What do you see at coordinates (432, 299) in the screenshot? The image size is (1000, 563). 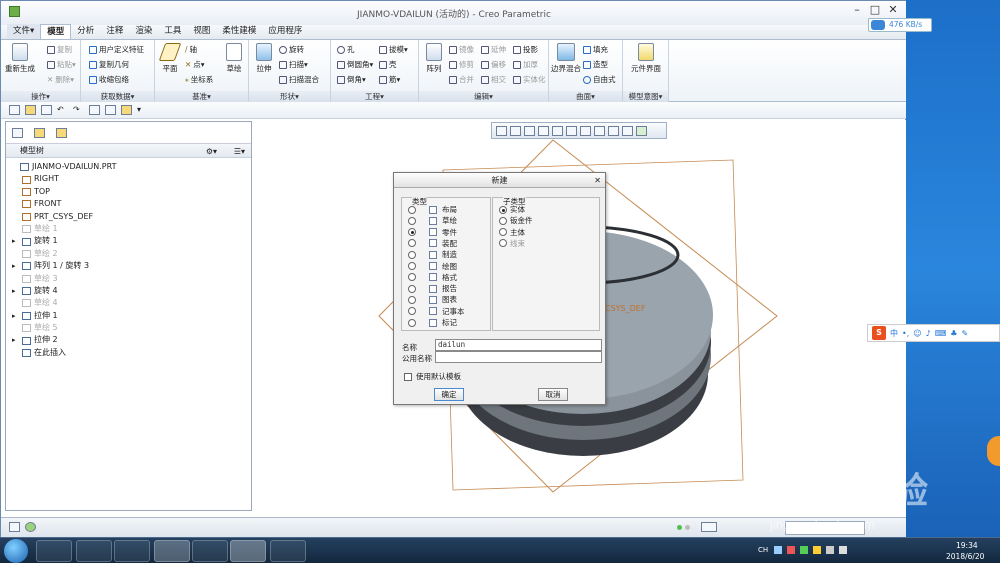 I see `type-option: 图表` at bounding box center [432, 299].